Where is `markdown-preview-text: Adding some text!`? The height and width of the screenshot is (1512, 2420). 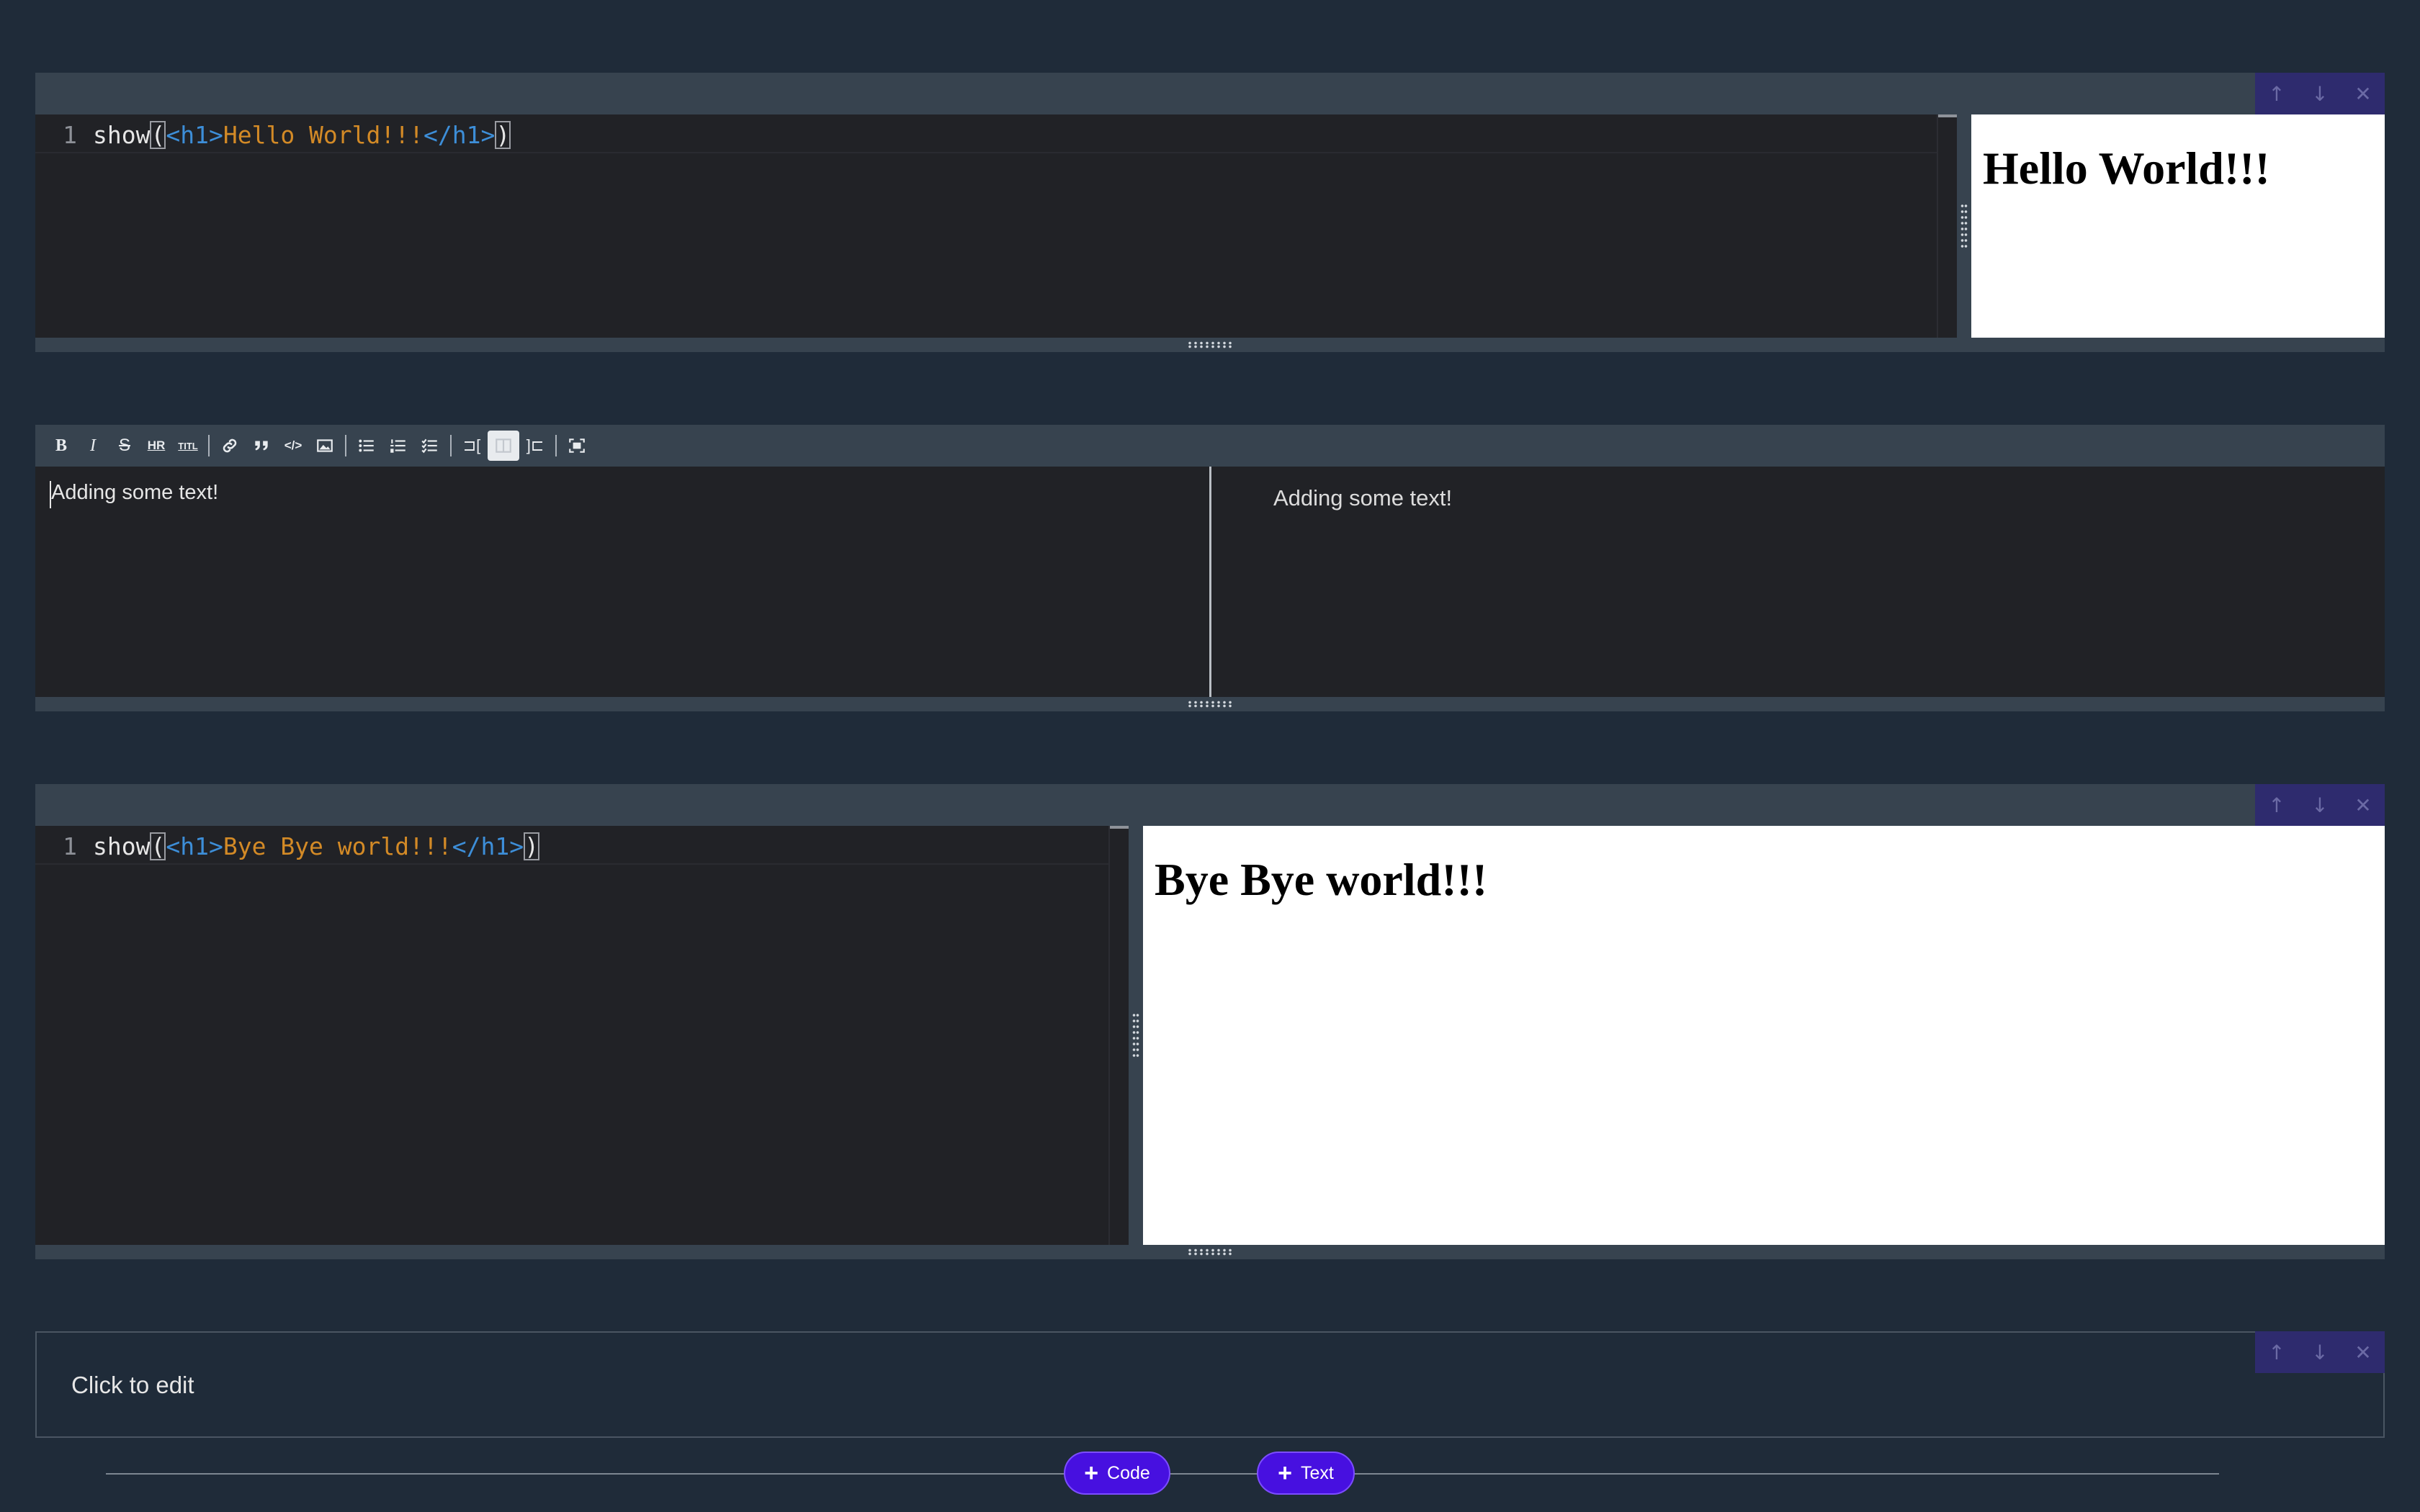
markdown-preview-text: Adding some text! is located at coordinates (1363, 497).